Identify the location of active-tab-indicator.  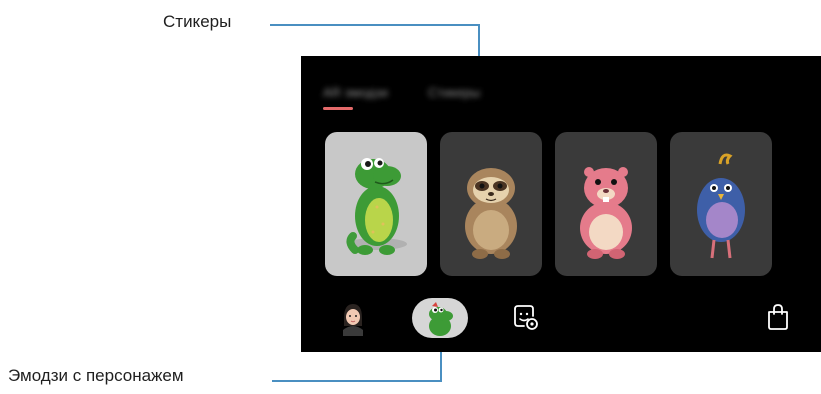
(338, 108).